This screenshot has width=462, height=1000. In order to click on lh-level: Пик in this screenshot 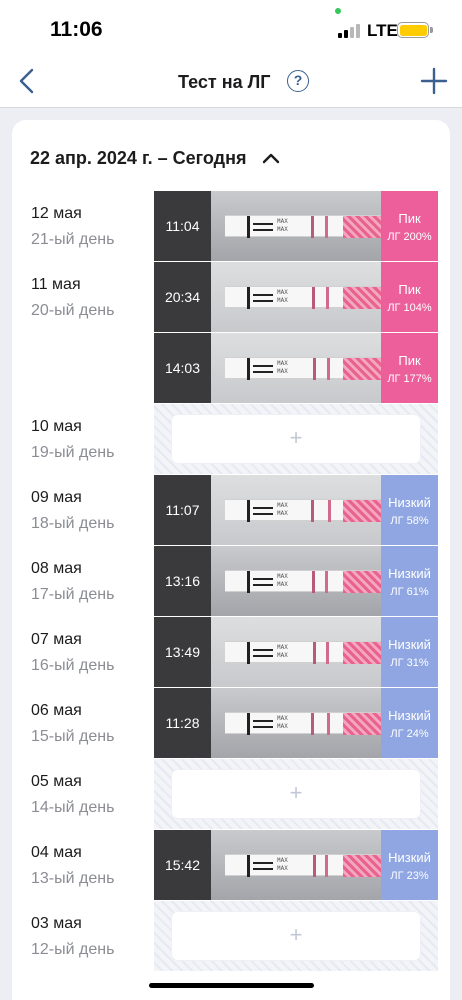, I will do `click(409, 360)`.